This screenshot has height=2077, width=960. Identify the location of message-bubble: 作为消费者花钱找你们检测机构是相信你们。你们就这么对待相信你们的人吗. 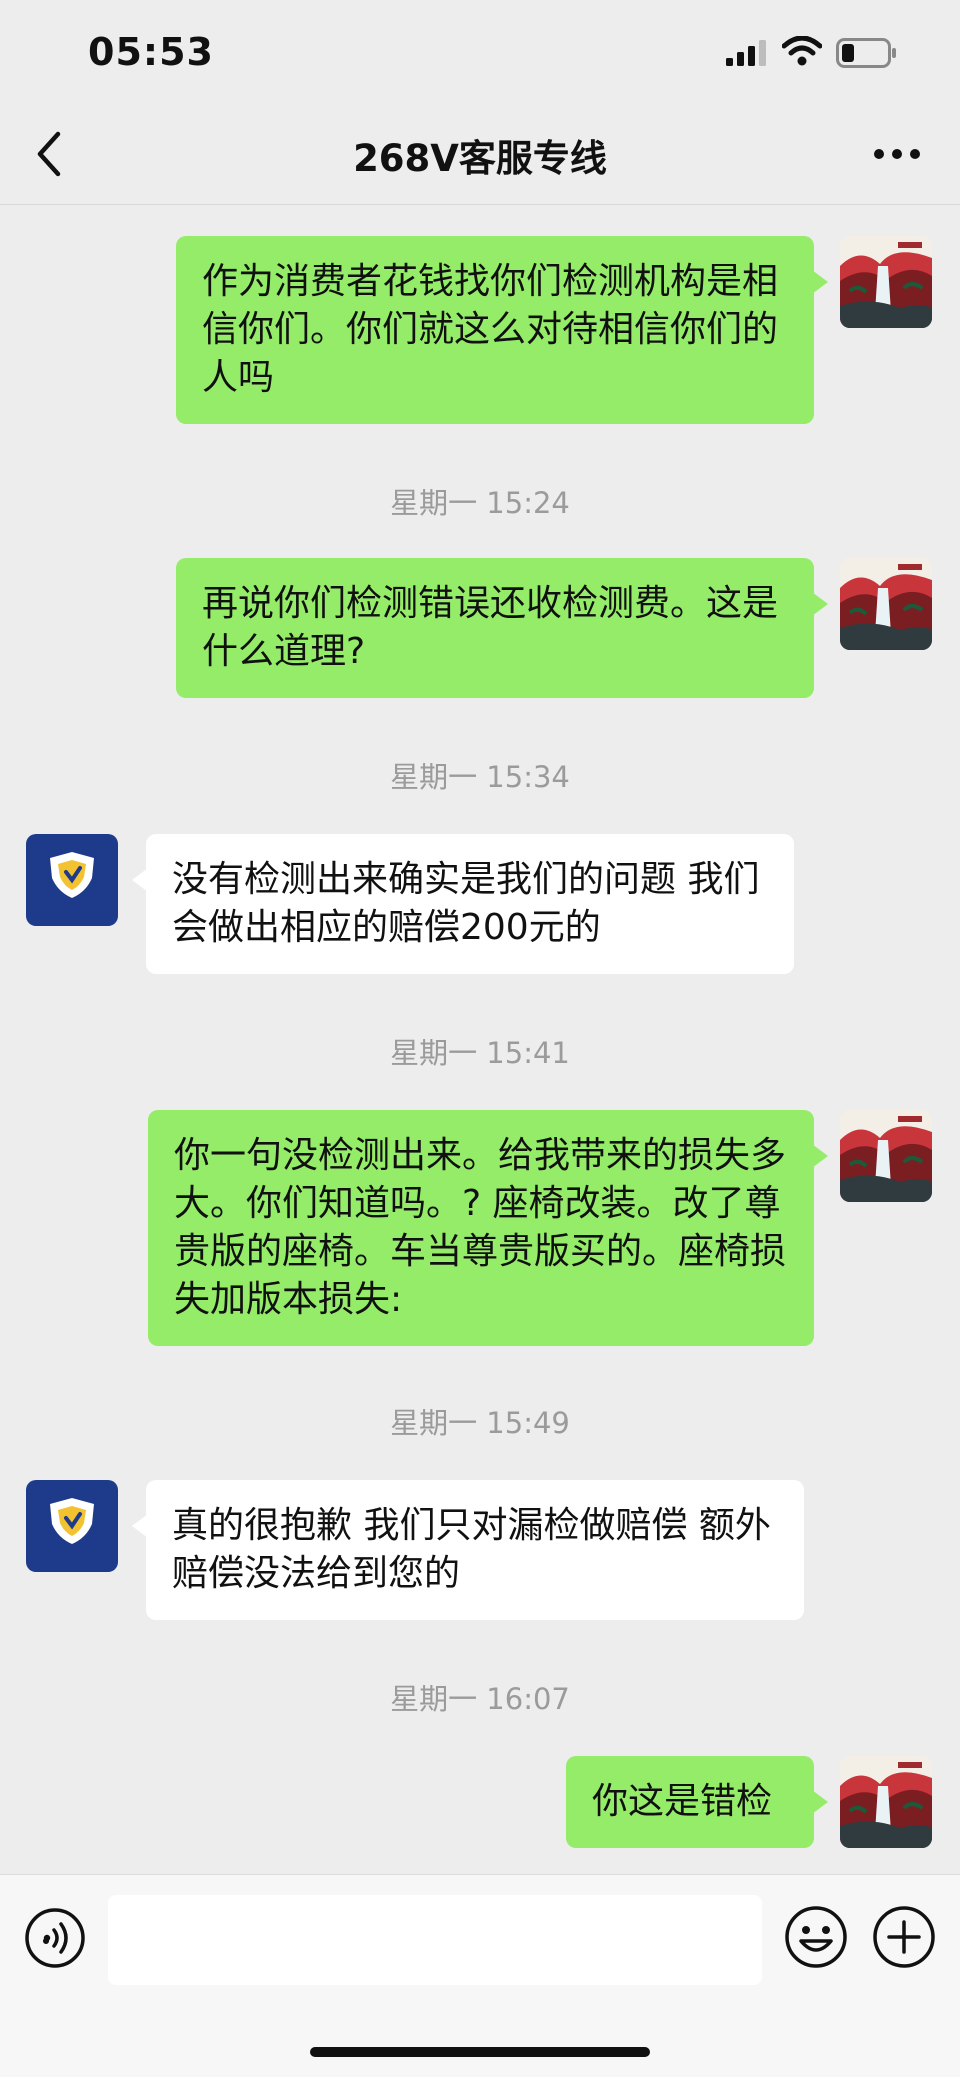
(502, 330).